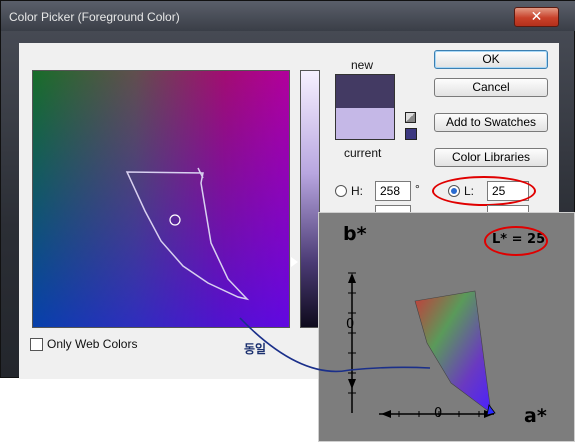 This screenshot has height=443, width=575. I want to click on gamut-outline, so click(187, 234).